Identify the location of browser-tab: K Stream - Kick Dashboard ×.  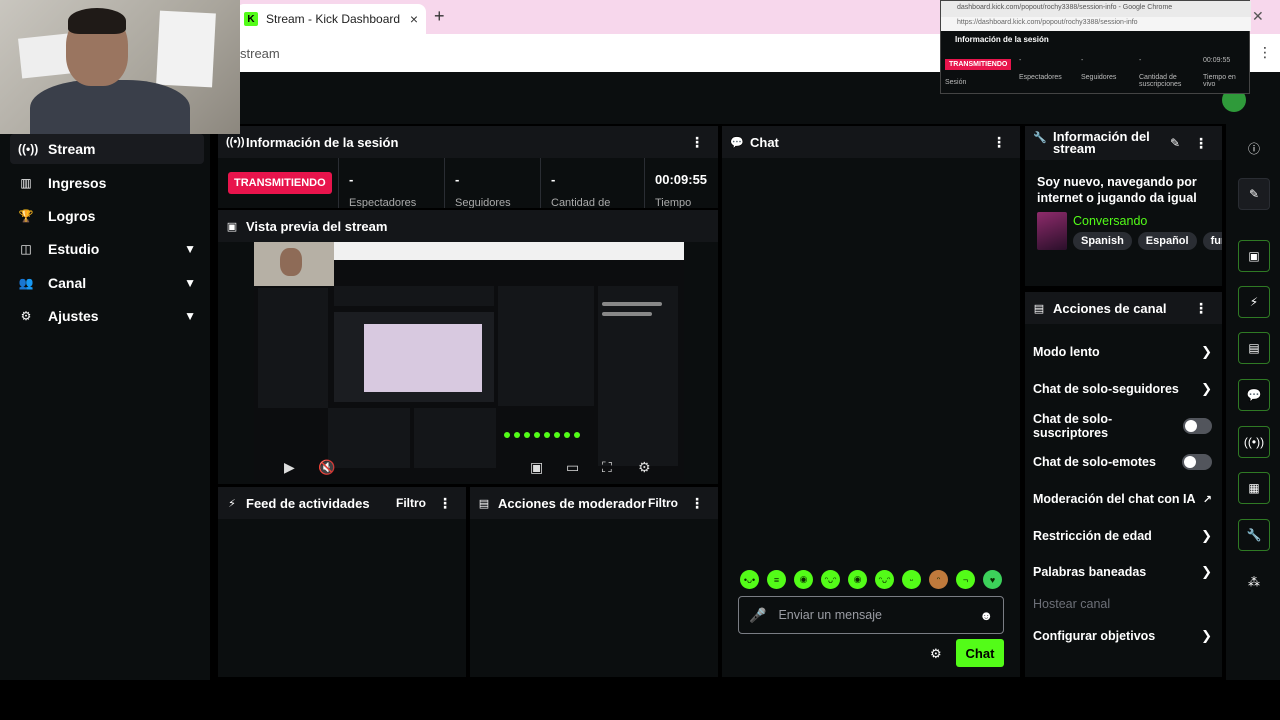
(331, 19).